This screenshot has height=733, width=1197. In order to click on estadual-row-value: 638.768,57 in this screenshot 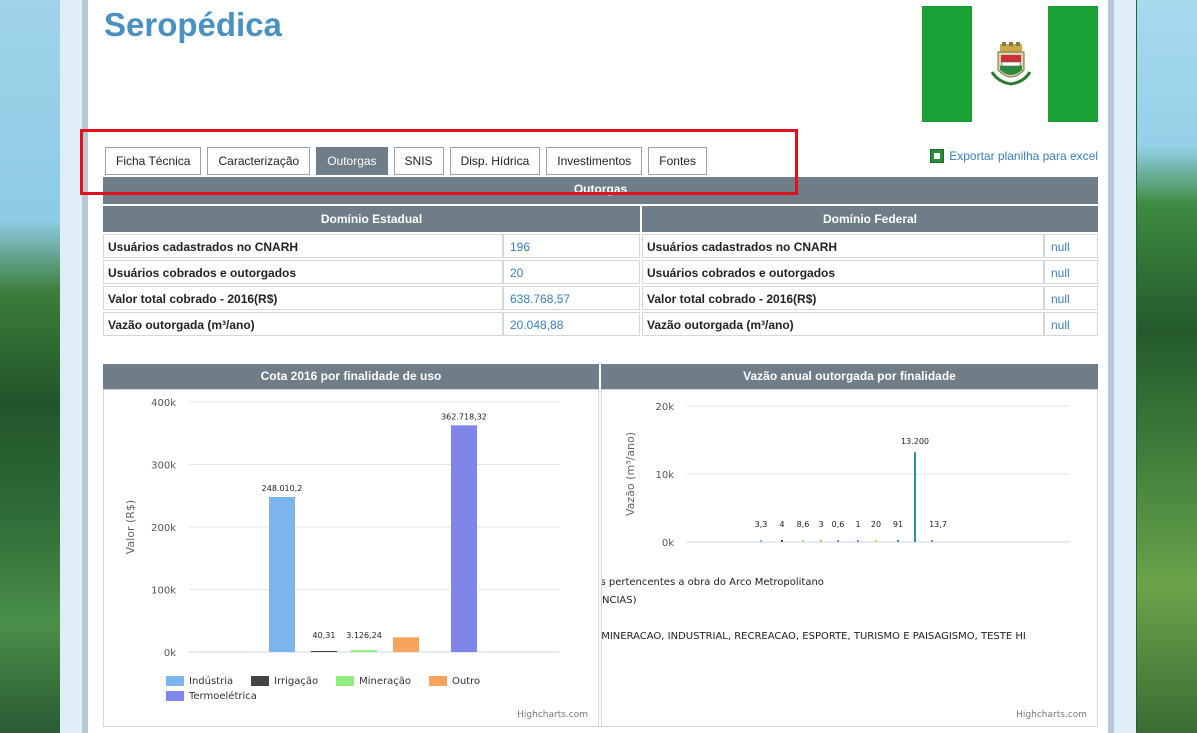, I will do `click(571, 298)`.